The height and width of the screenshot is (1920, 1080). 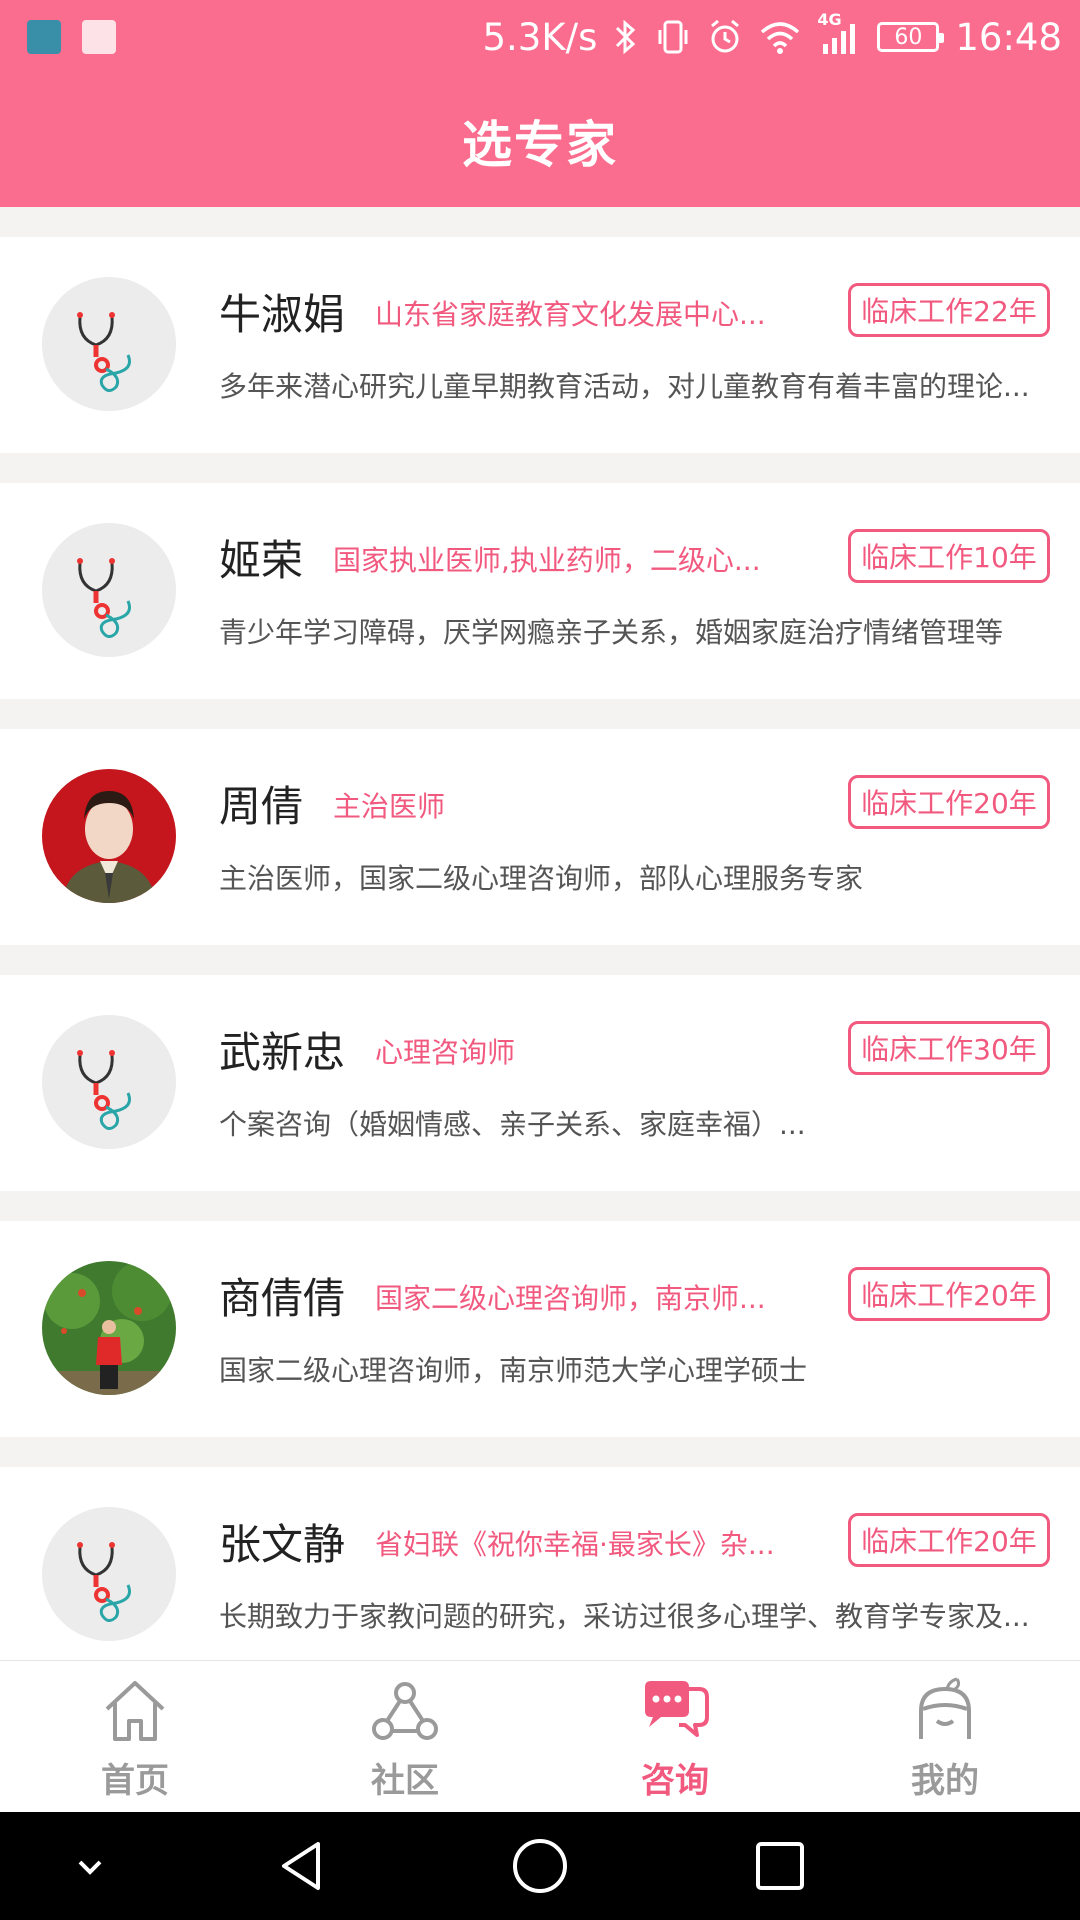 I want to click on expert-name: 周倩, so click(x=261, y=806).